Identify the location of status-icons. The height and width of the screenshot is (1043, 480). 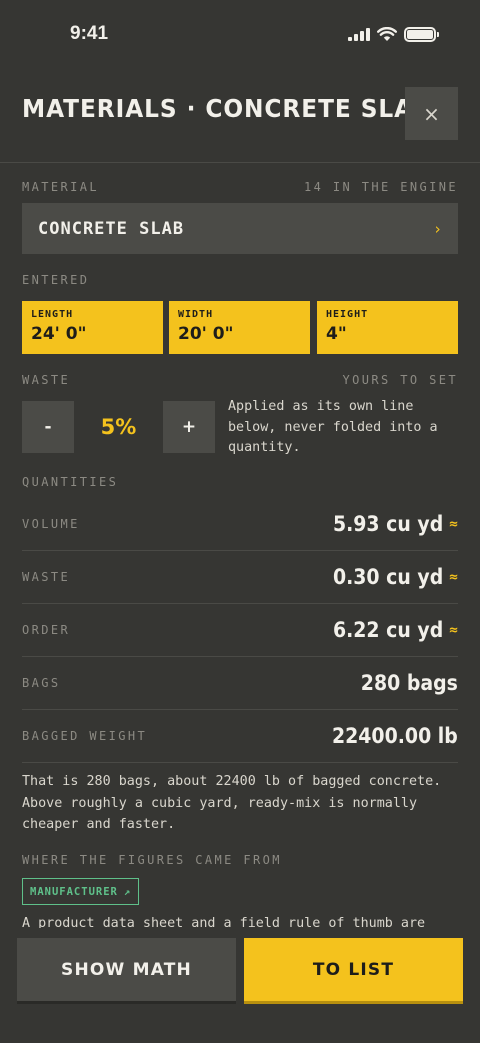
(393, 34).